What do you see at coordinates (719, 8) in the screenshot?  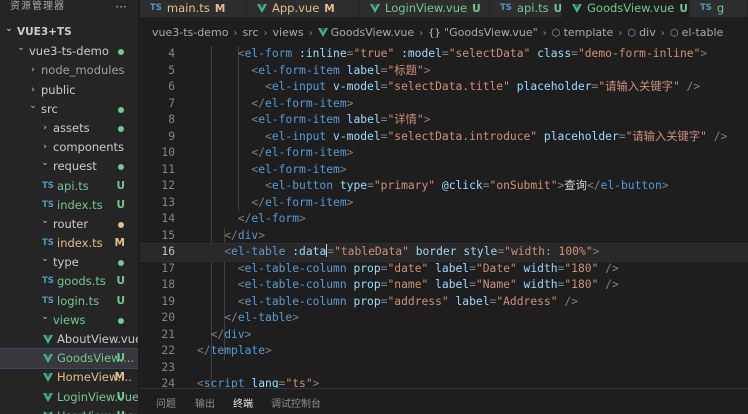 I see `editor-tab: TS g` at bounding box center [719, 8].